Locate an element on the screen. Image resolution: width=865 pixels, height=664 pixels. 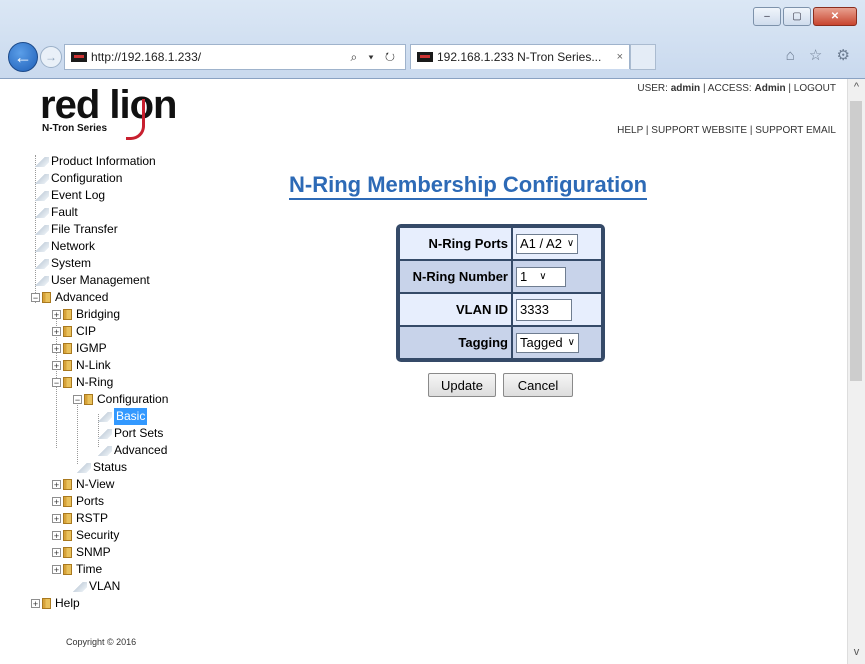
tree-item-ports: + Ports is located at coordinates (78, 501).